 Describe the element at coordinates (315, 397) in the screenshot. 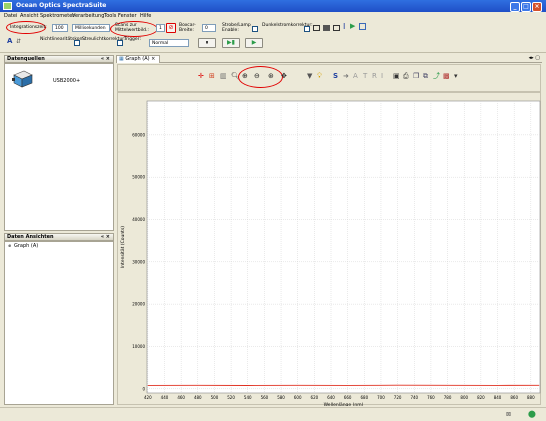

I see `x-tick-label: 620` at that location.